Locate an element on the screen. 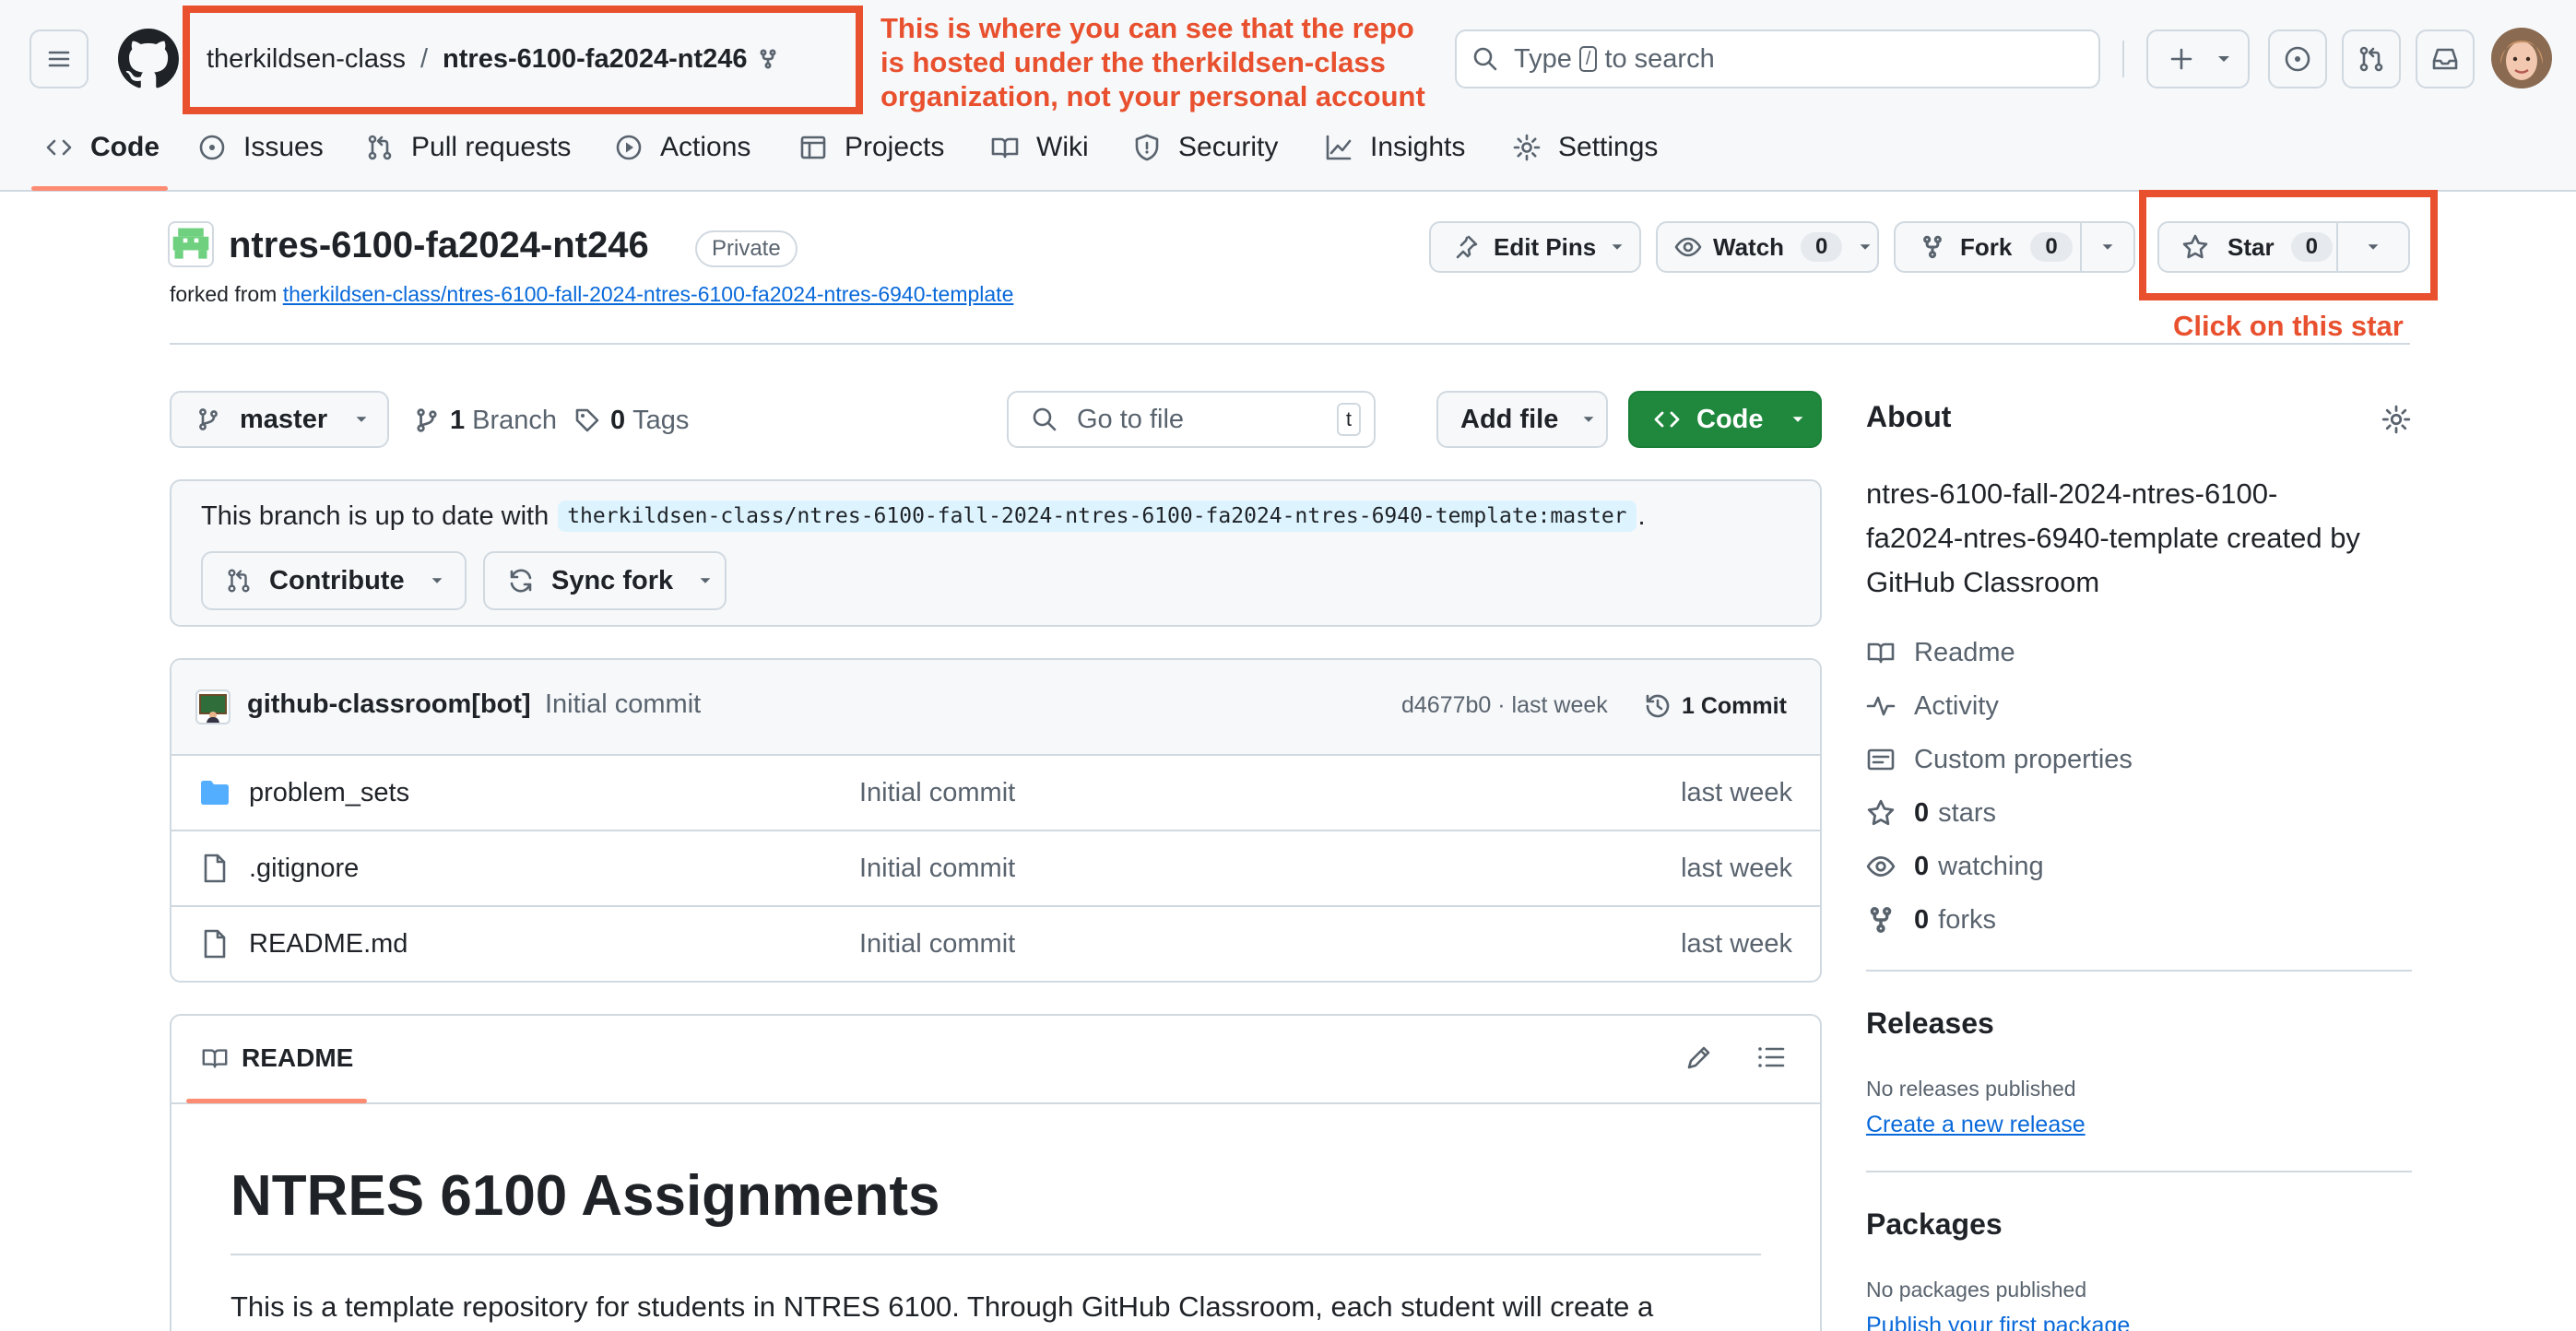 This screenshot has width=2576, height=1331. issue-opened-icon is located at coordinates (2297, 59).